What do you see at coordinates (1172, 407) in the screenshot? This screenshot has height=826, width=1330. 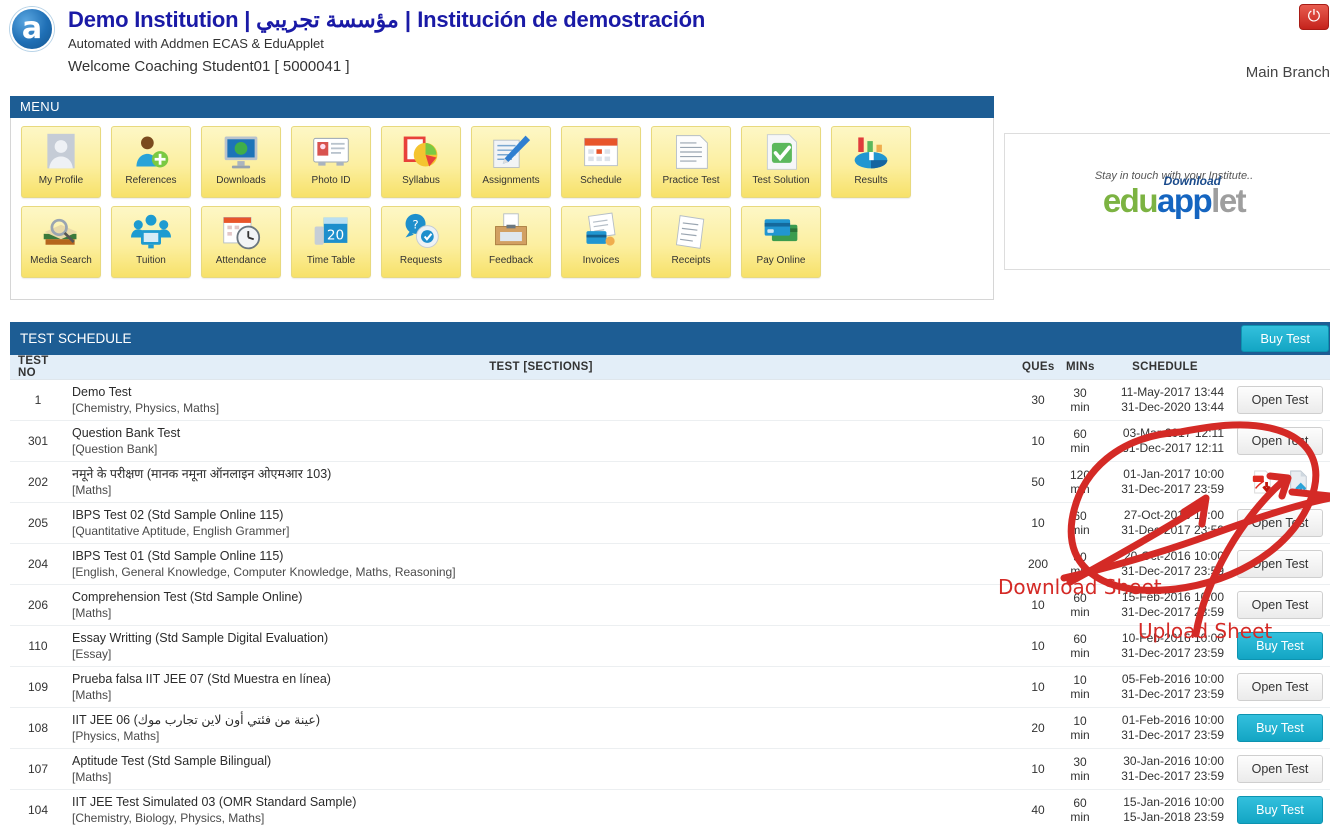 I see `schedule-end: 31-Dec-2020 13:44` at bounding box center [1172, 407].